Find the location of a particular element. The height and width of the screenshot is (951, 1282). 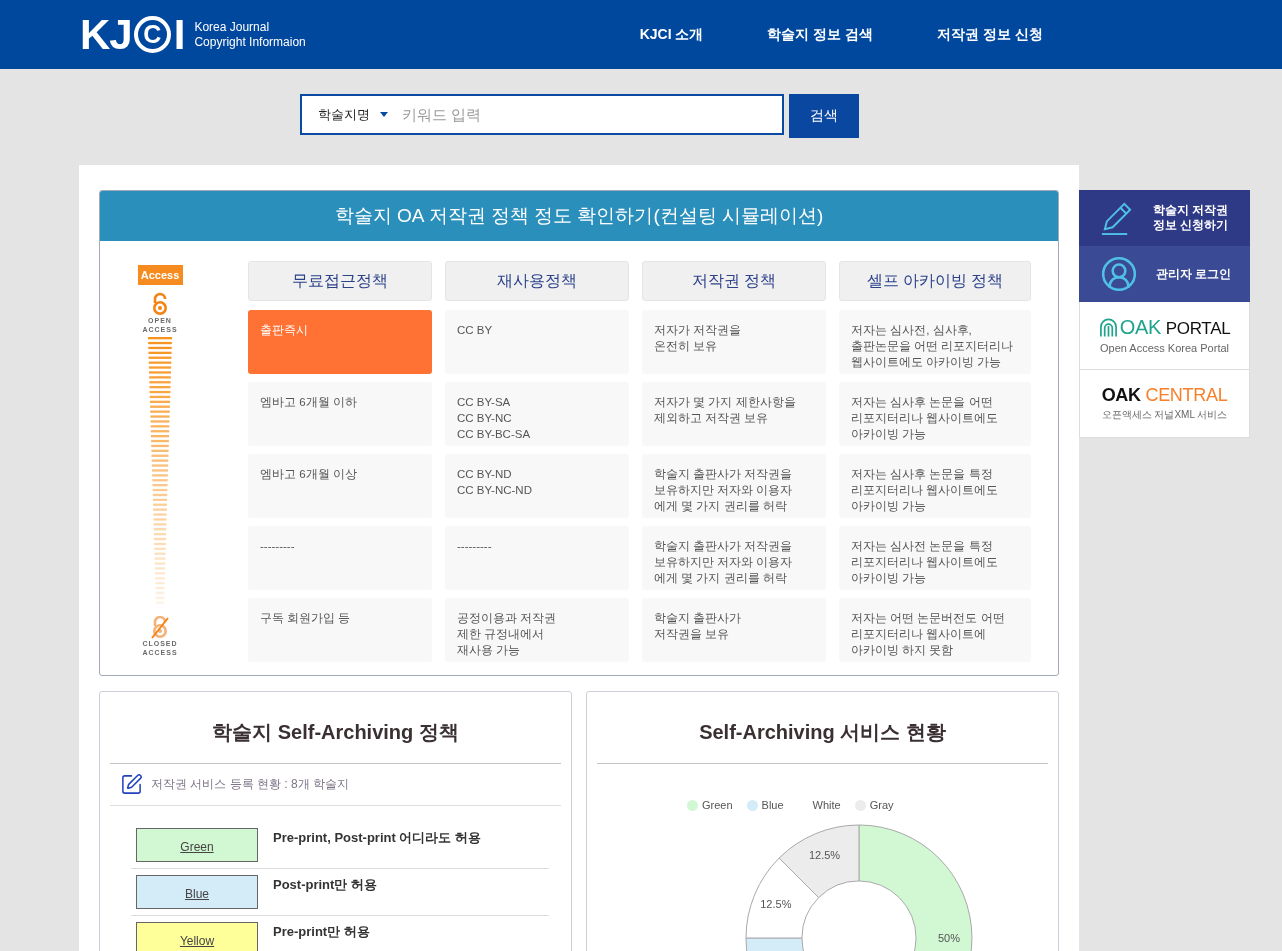

nav-link: KJCI 소개 is located at coordinates (671, 34).